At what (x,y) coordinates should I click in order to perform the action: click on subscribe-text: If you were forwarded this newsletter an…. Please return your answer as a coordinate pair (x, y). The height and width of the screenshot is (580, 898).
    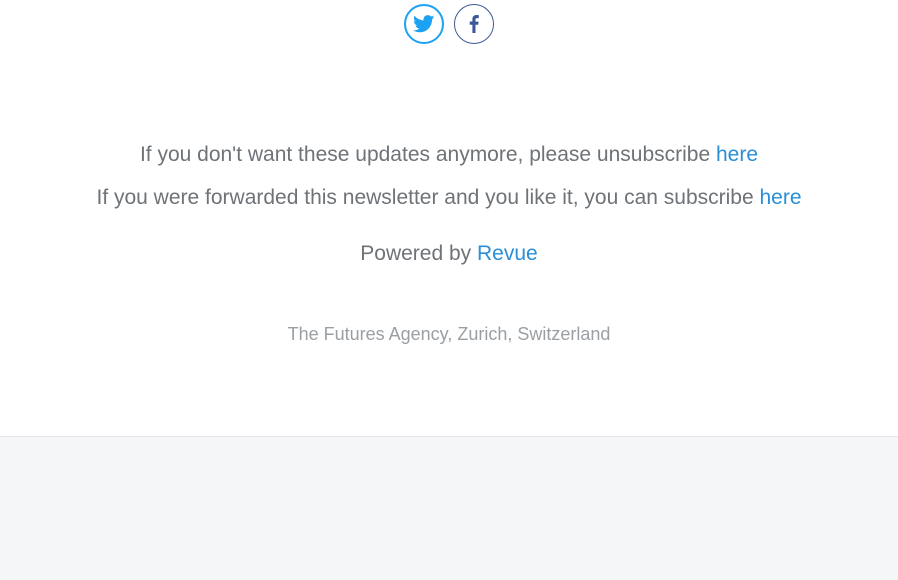
    Looking at the image, I should click on (428, 197).